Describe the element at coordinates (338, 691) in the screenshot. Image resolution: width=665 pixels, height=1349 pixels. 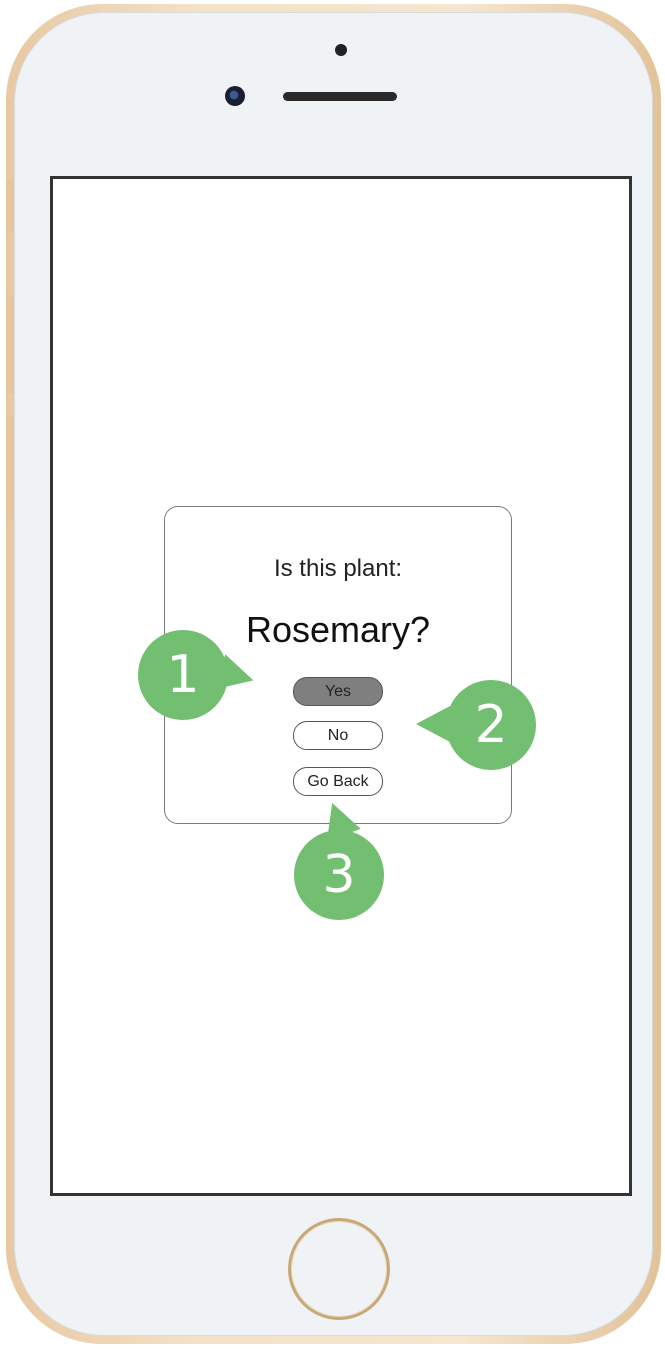
I see `yes-button: Yes` at that location.